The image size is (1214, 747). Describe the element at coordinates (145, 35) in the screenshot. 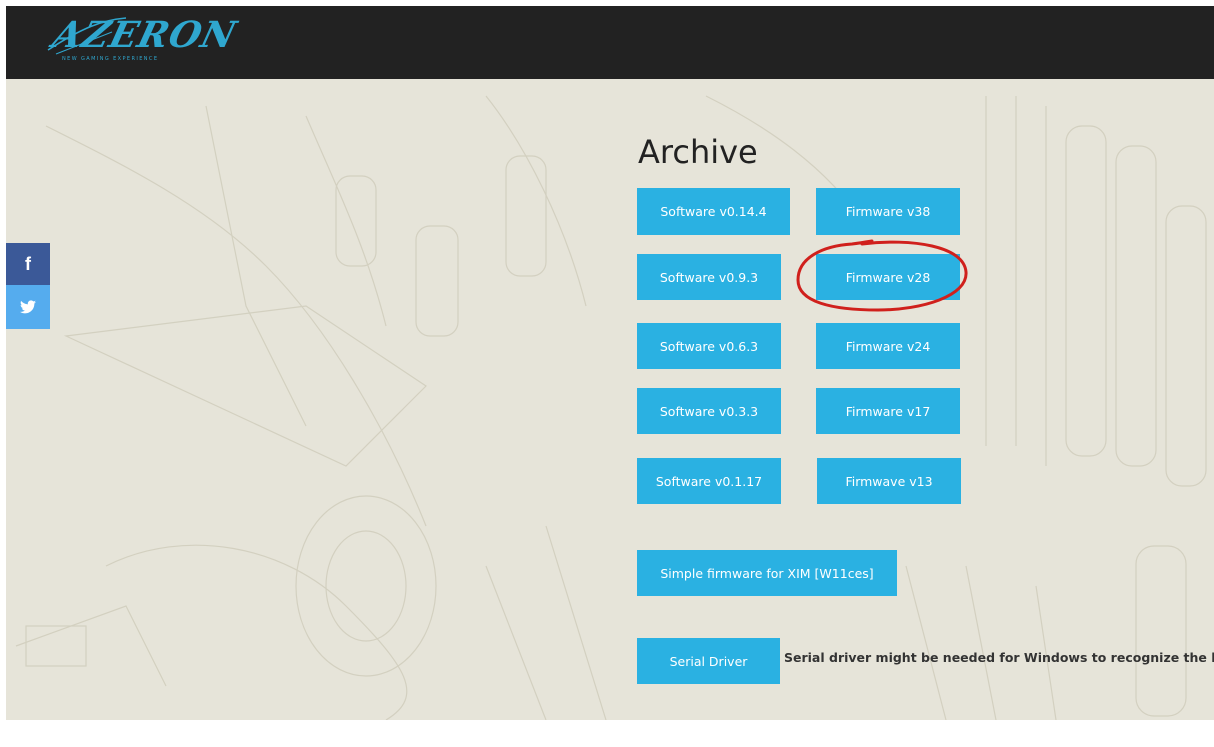

I see `logo-text: AZERON` at that location.